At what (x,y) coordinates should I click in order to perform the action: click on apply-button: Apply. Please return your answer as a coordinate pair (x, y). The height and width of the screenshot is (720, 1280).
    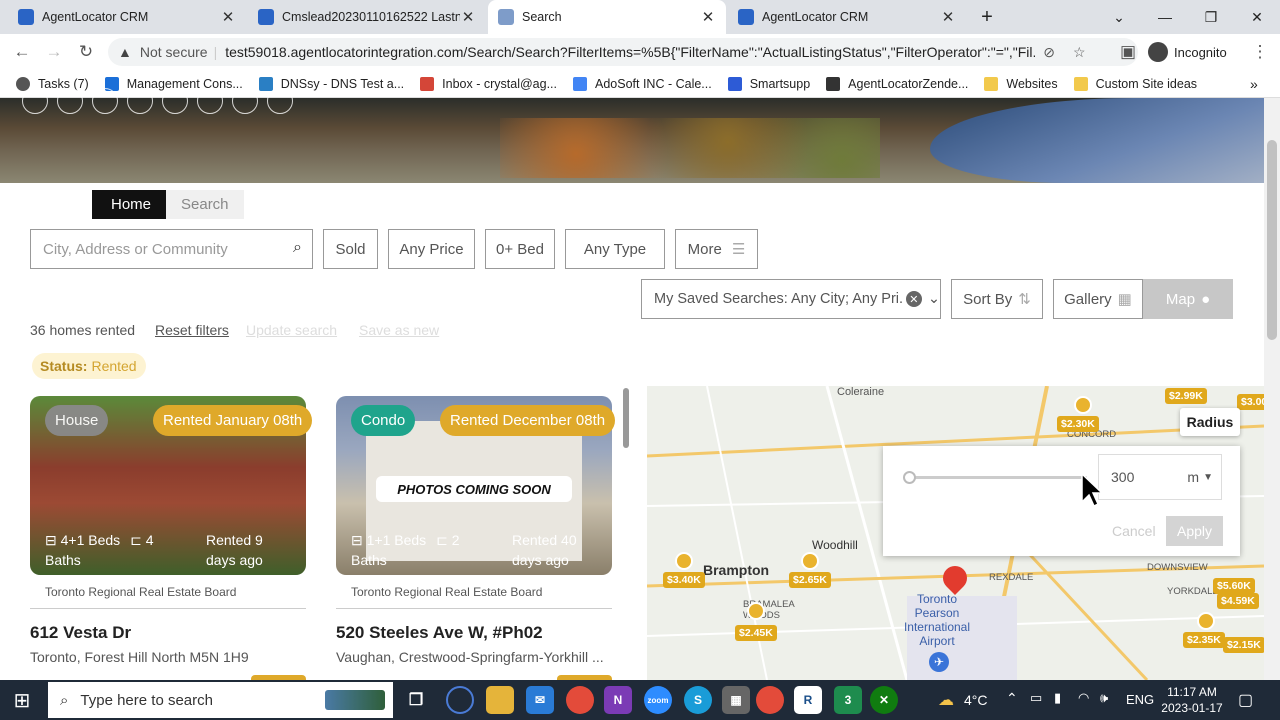
    Looking at the image, I should click on (1194, 531).